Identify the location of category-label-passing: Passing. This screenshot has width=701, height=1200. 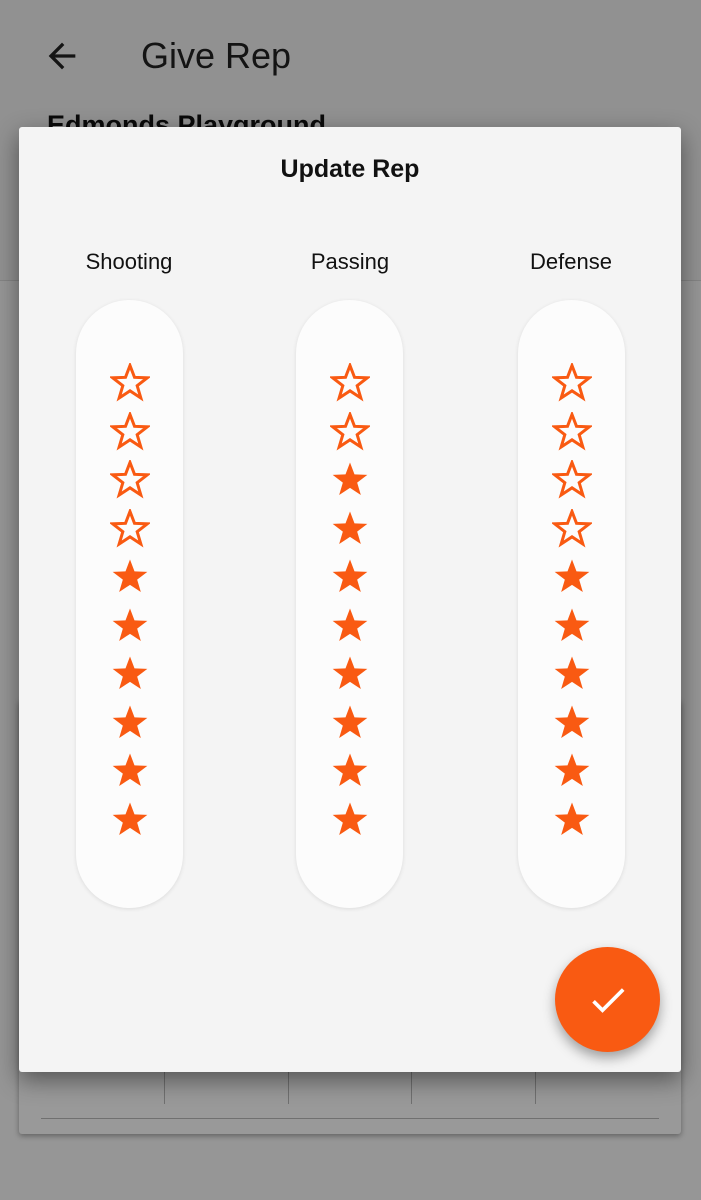
(350, 261).